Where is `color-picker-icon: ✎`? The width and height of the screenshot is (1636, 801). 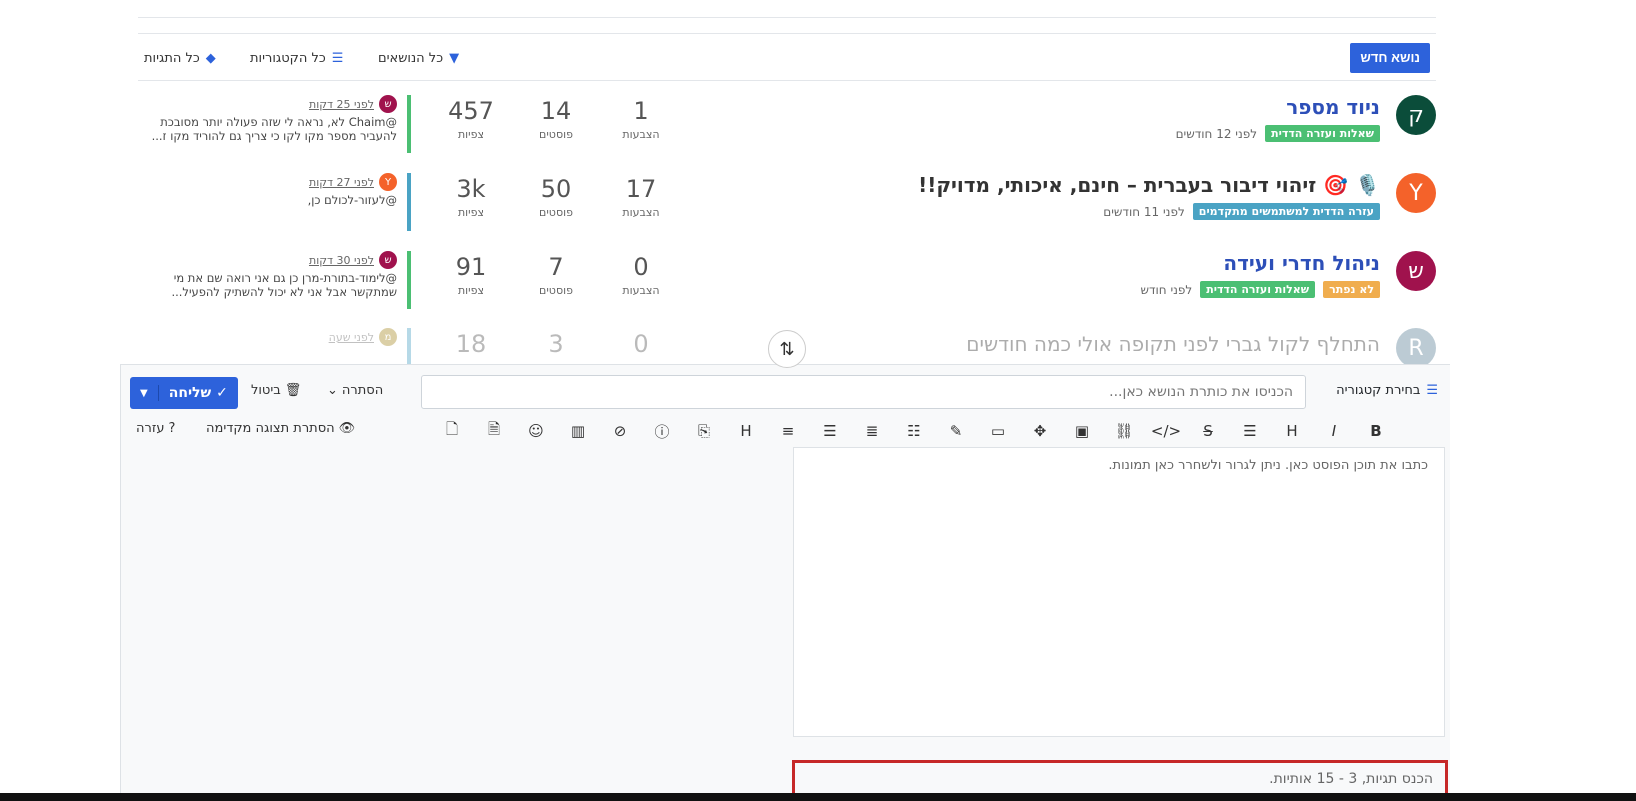 color-picker-icon: ✎ is located at coordinates (956, 431).